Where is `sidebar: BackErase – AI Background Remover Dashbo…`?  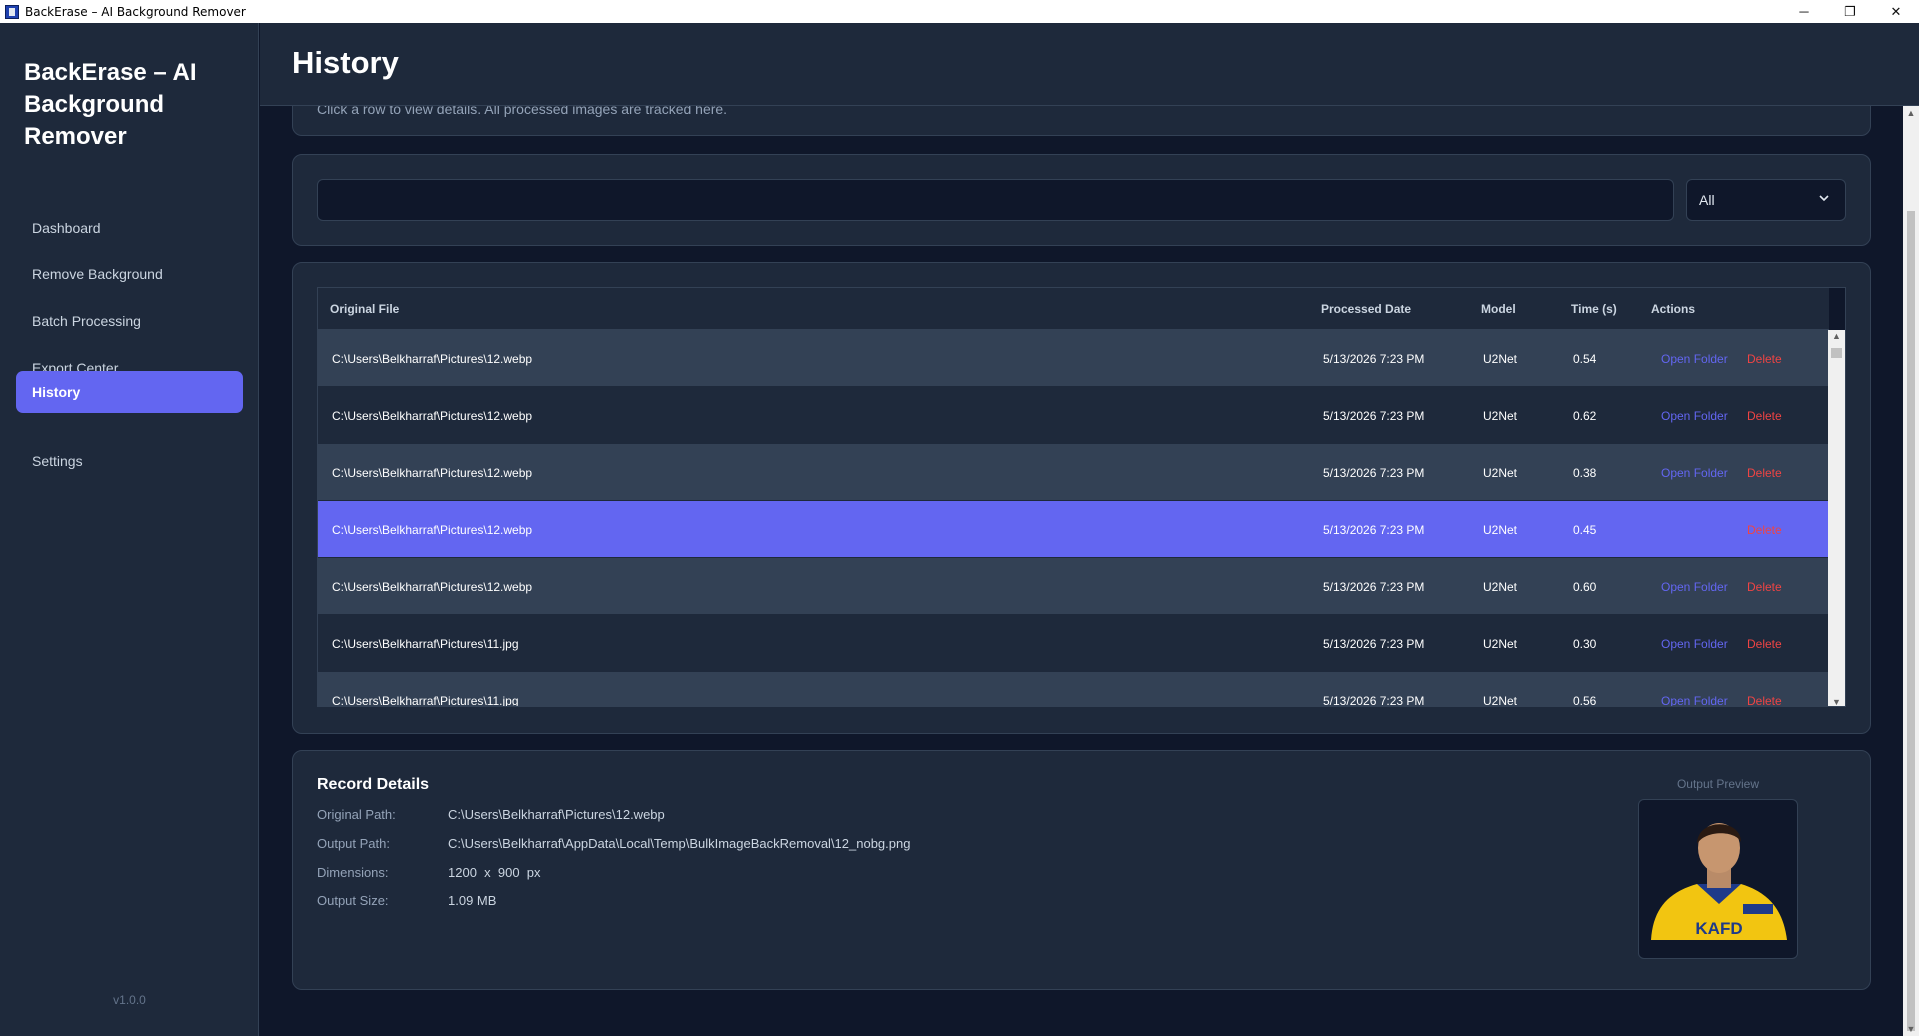
sidebar: BackErase – AI Background Remover Dashbo… is located at coordinates (129, 529).